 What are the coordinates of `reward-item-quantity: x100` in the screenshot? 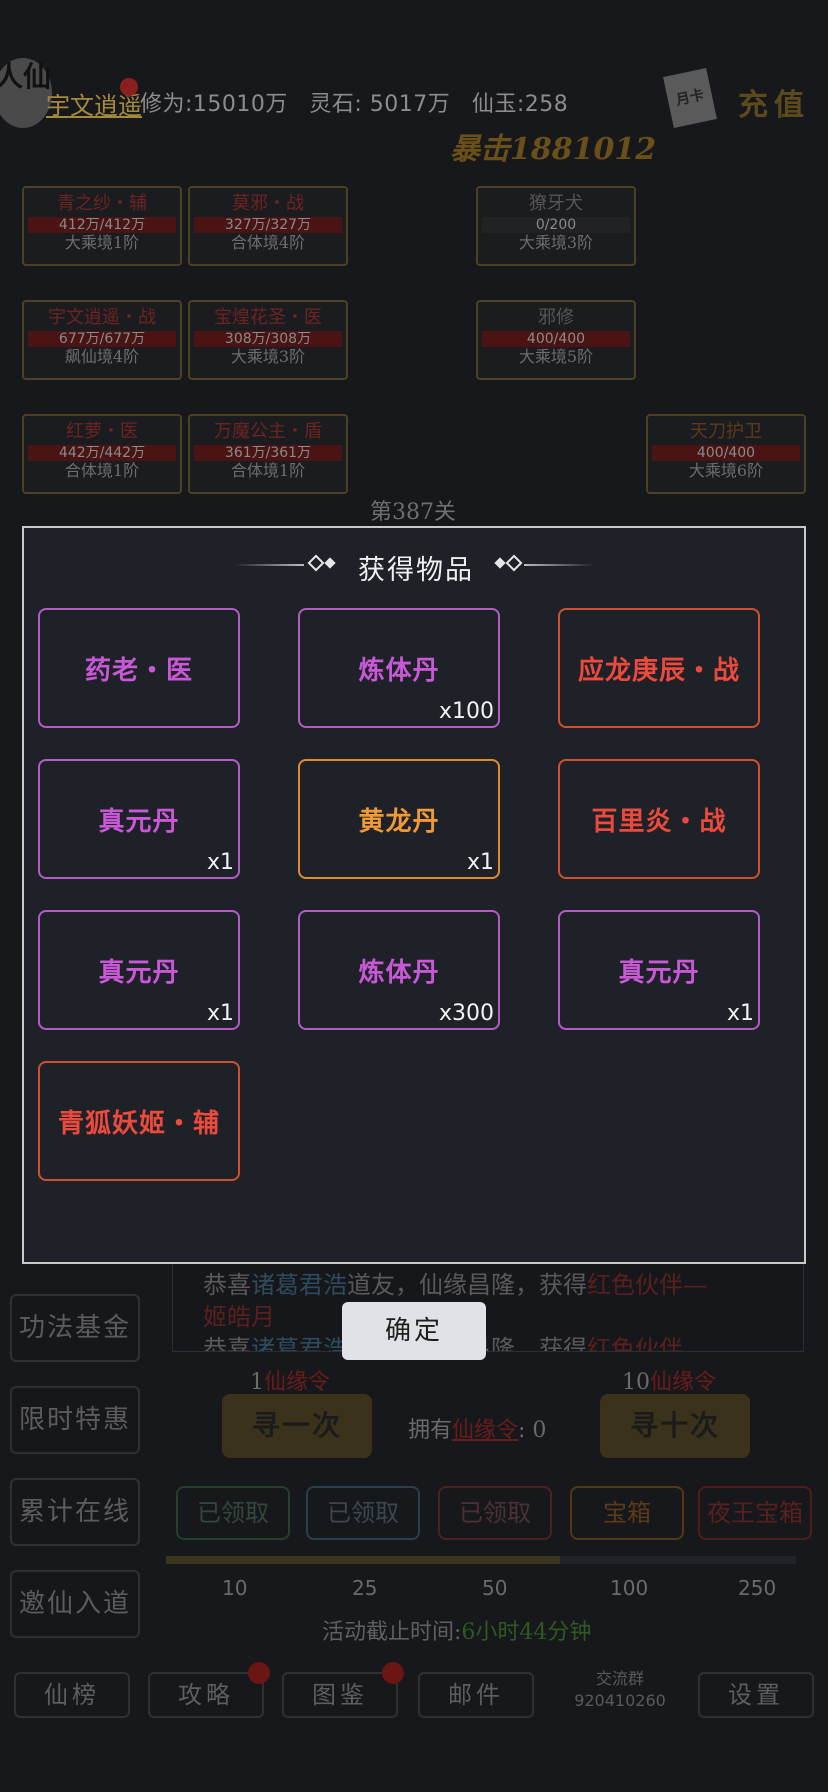 It's located at (466, 711).